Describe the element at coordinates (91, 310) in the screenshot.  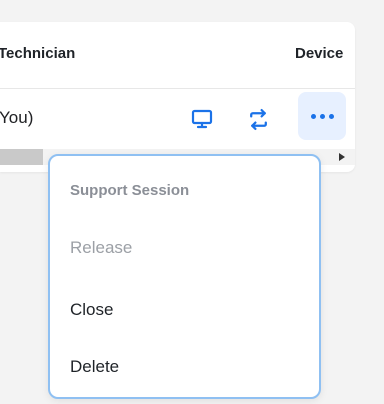
I see `close-menu-item: Close` at that location.